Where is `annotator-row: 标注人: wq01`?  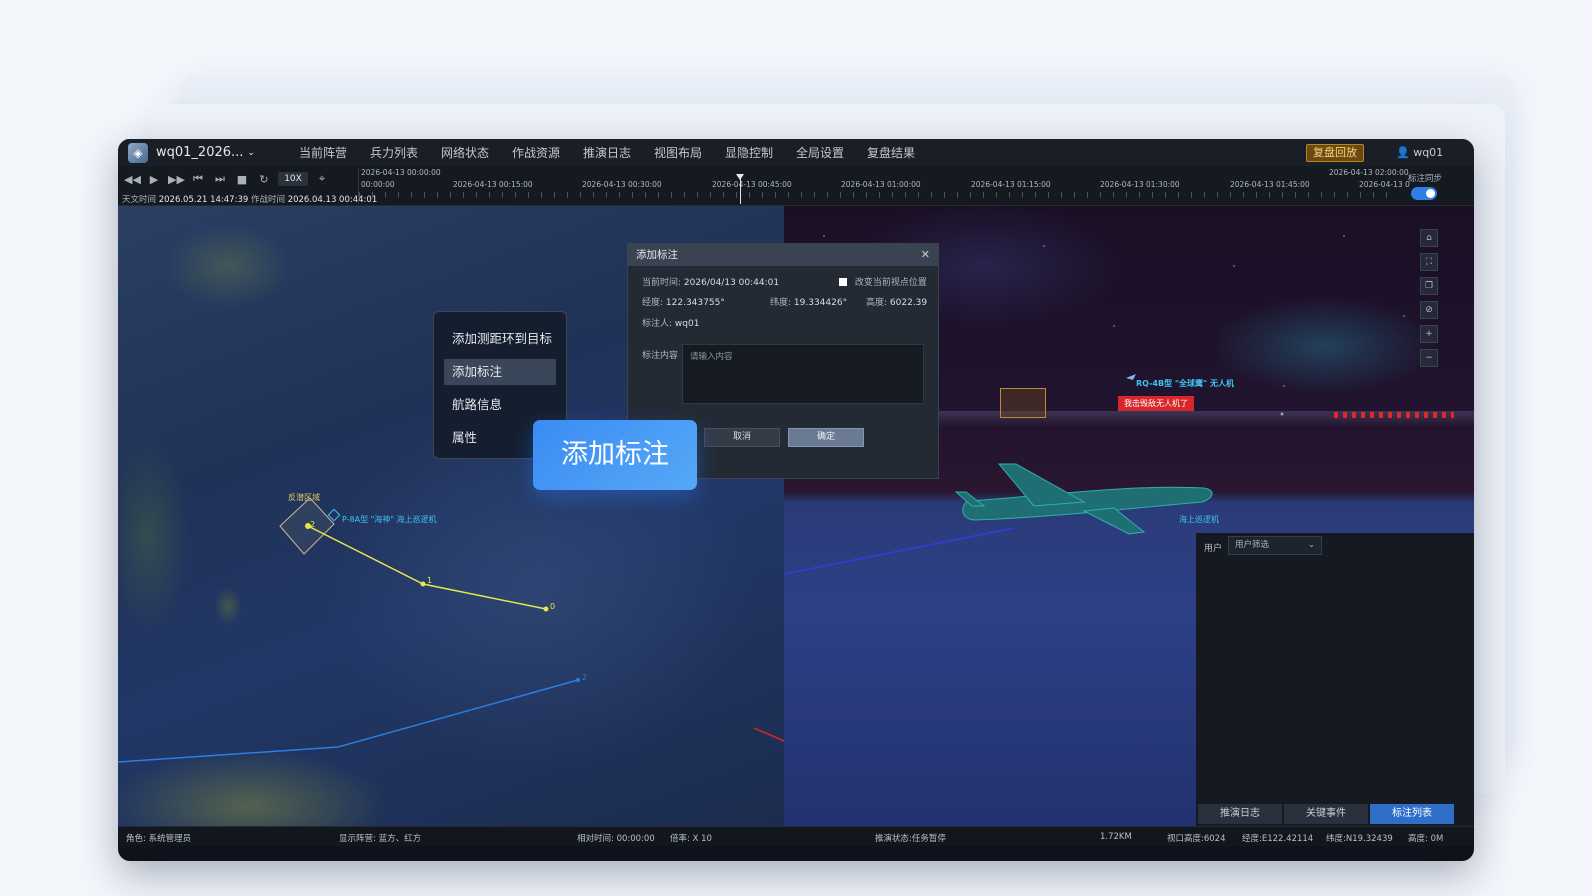
annotator-row: 标注人: wq01 is located at coordinates (670, 322).